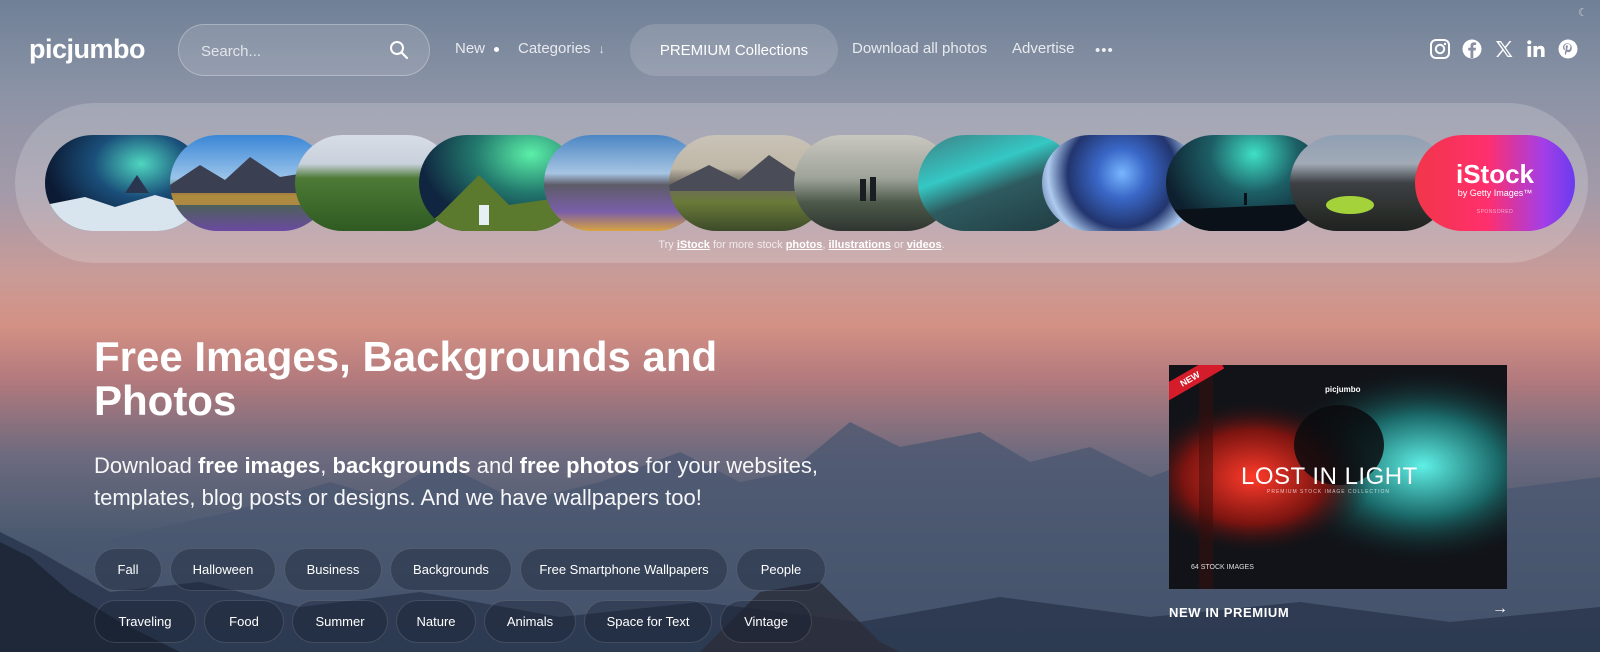 This screenshot has width=1600, height=652. Describe the element at coordinates (401, 465) in the screenshot. I see `hero-sub-bold-2: backgrounds` at that location.